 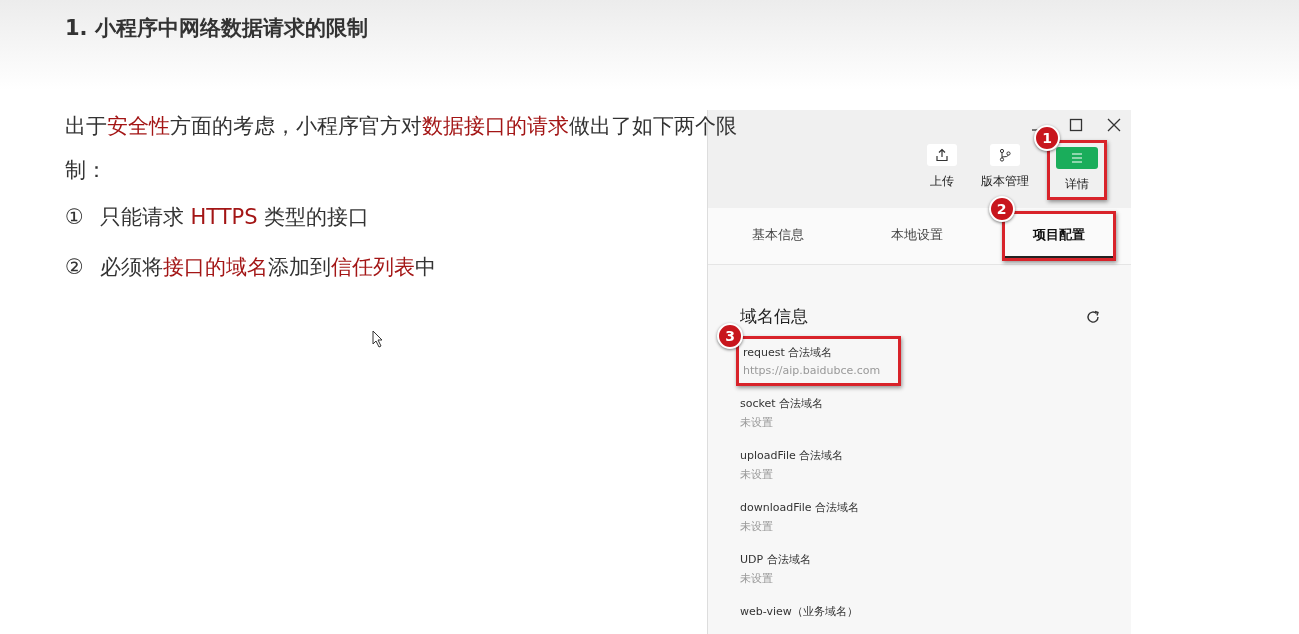 I want to click on rule-text: 必须将接口的域名添加到信任列表中, so click(x=267, y=267).